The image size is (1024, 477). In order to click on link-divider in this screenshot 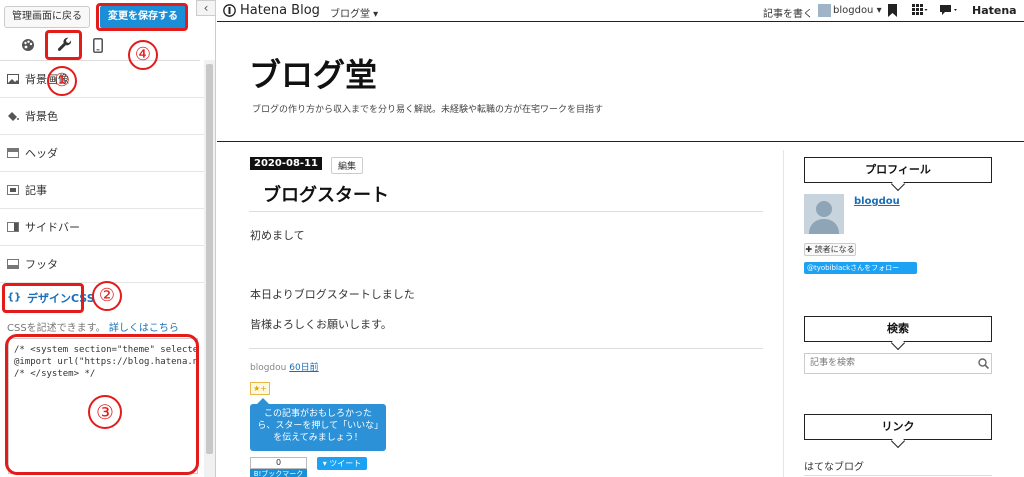, I will do `click(898, 475)`.